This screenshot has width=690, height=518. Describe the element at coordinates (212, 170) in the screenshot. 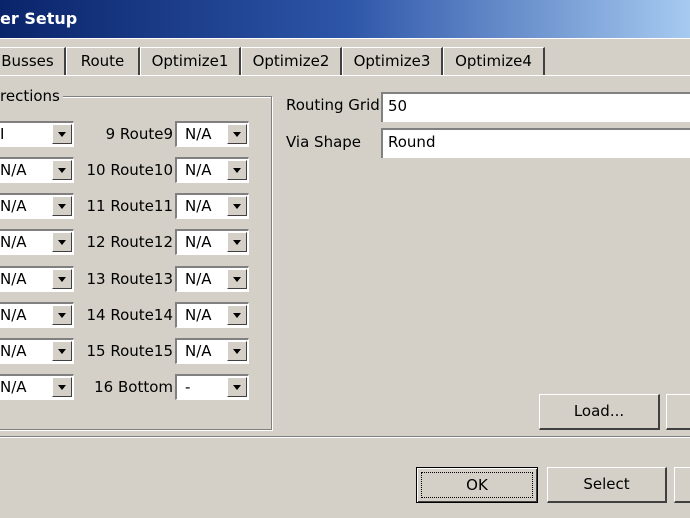

I see `route-combo-10: N/A` at that location.